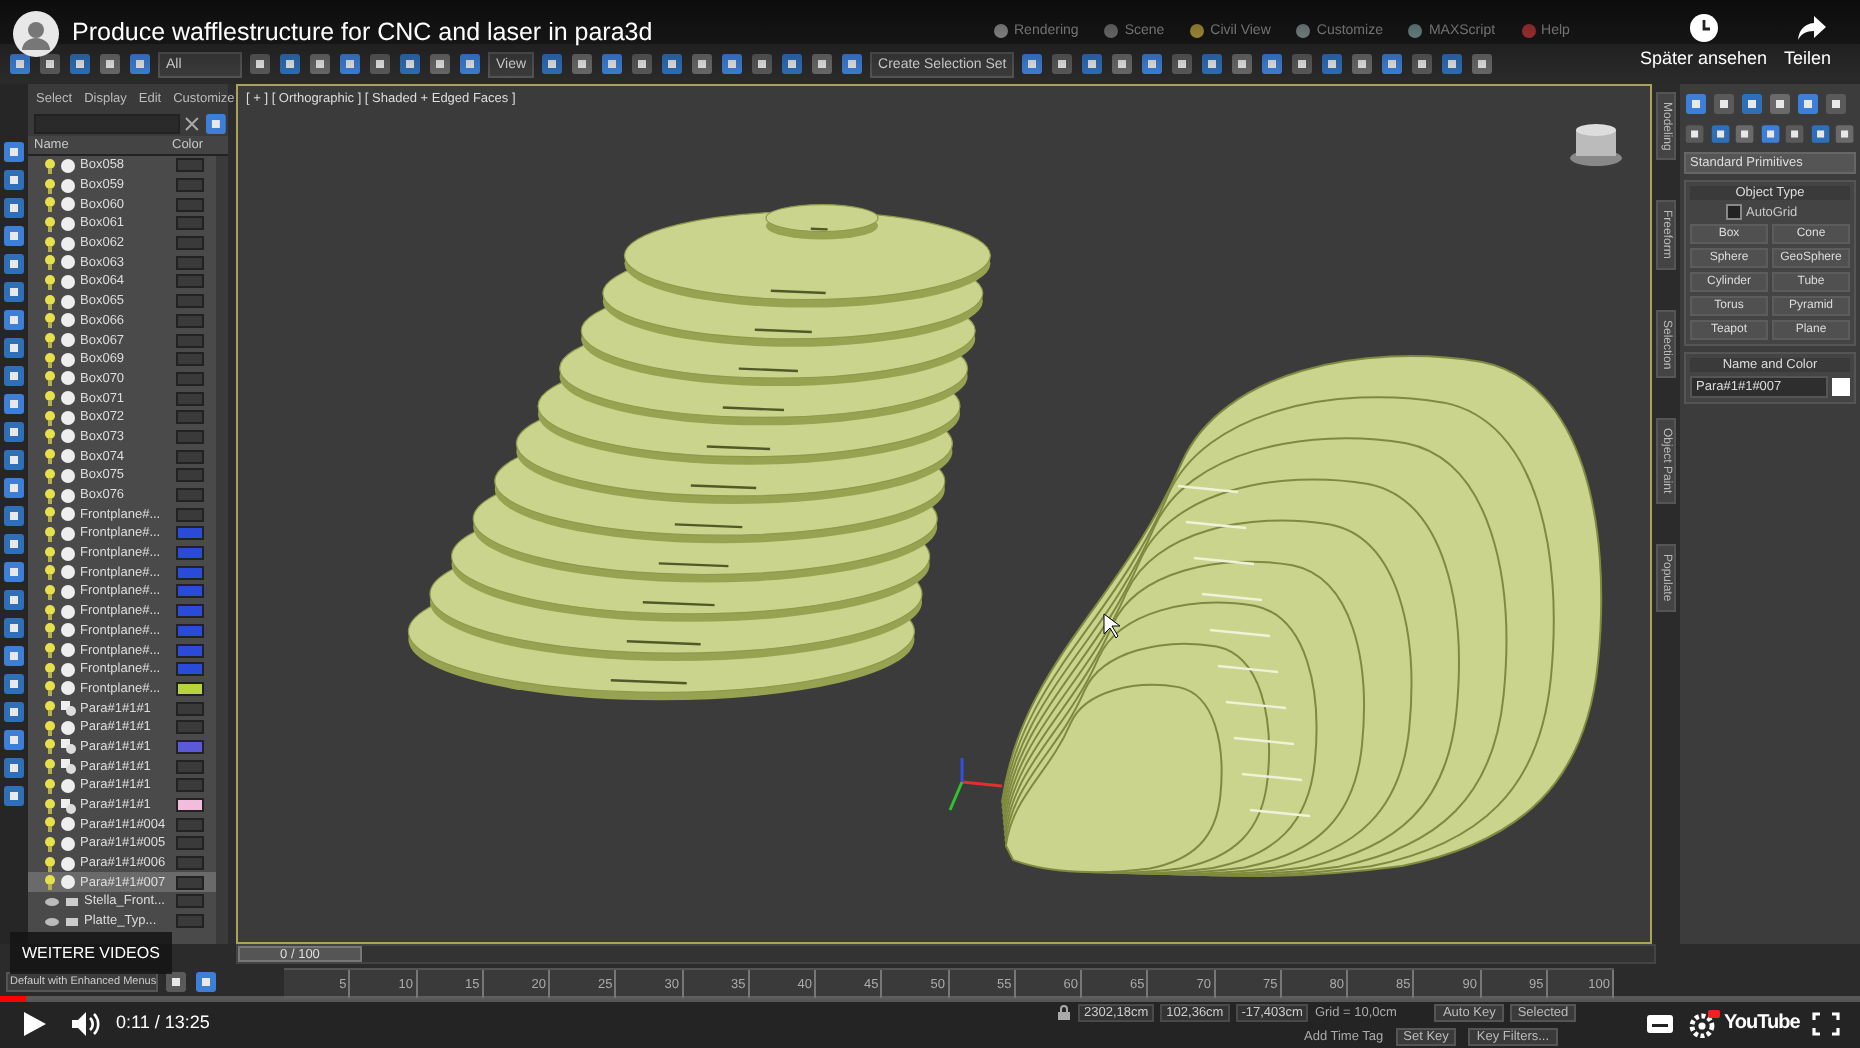 Image resolution: width=1860 pixels, height=1048 pixels. I want to click on fullscreen-icon, so click(1826, 1024).